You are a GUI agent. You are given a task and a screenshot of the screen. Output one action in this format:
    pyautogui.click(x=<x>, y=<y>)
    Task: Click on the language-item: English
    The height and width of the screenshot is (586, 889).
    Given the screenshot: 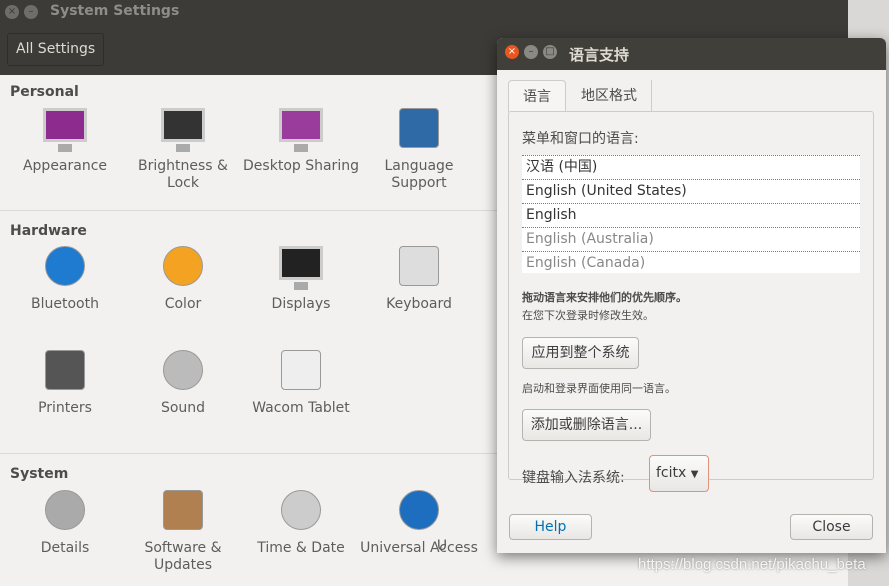 What is the action you would take?
    pyautogui.click(x=691, y=215)
    